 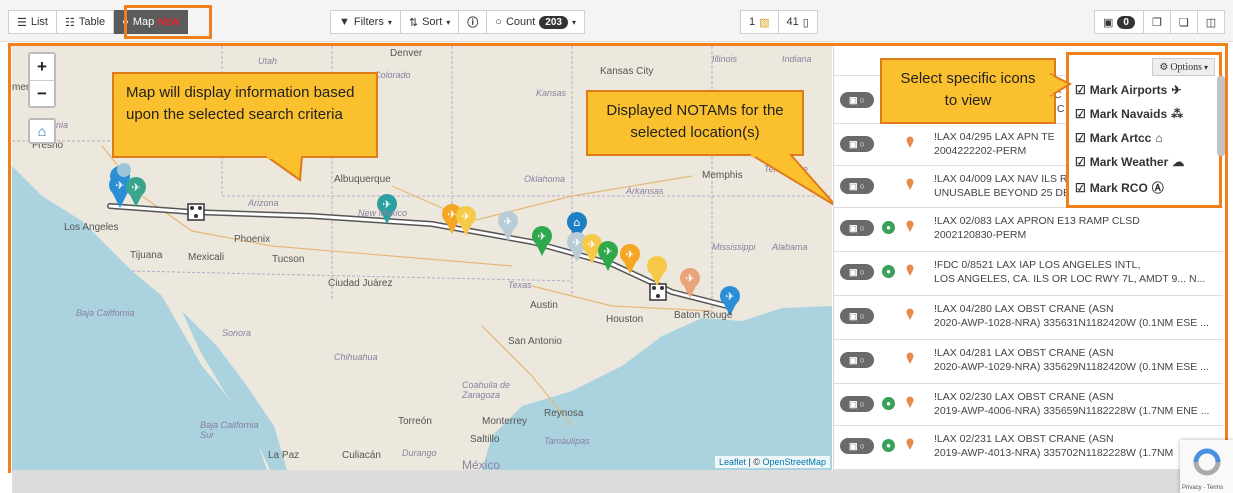 What do you see at coordinates (1129, 114) in the screenshot?
I see `mark-navaids-option: ☑ Mark Navaids ⁂` at bounding box center [1129, 114].